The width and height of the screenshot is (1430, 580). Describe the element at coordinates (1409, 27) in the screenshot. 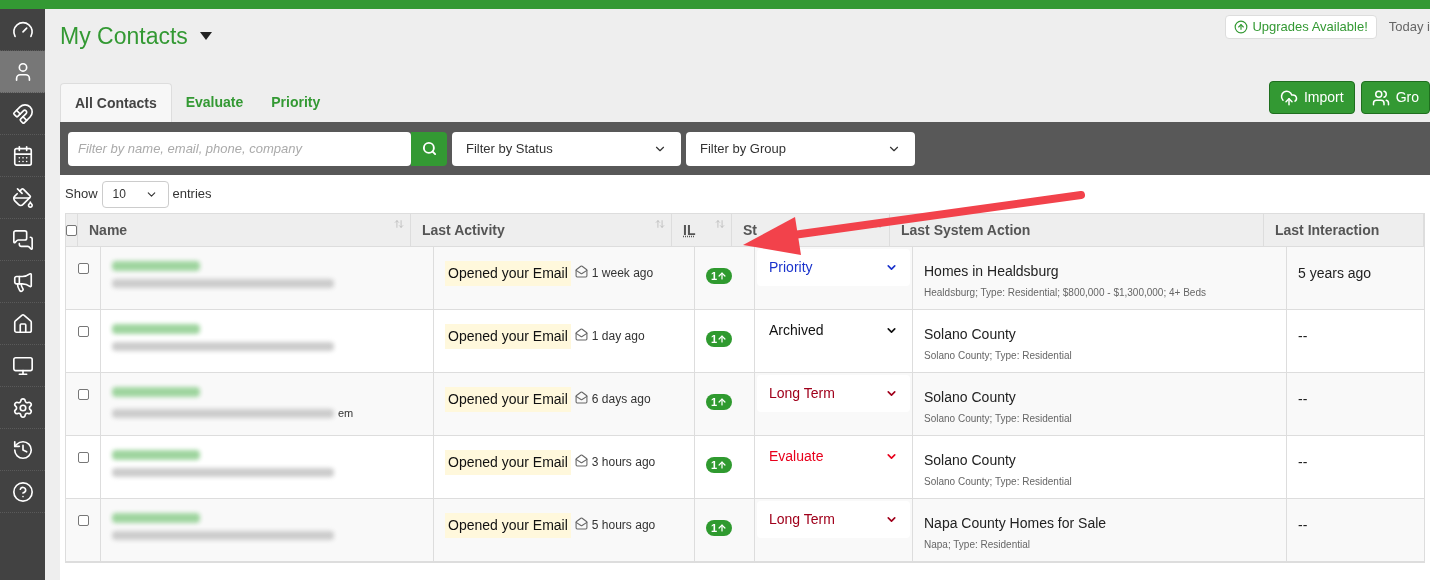

I see `today-text: Today i` at that location.